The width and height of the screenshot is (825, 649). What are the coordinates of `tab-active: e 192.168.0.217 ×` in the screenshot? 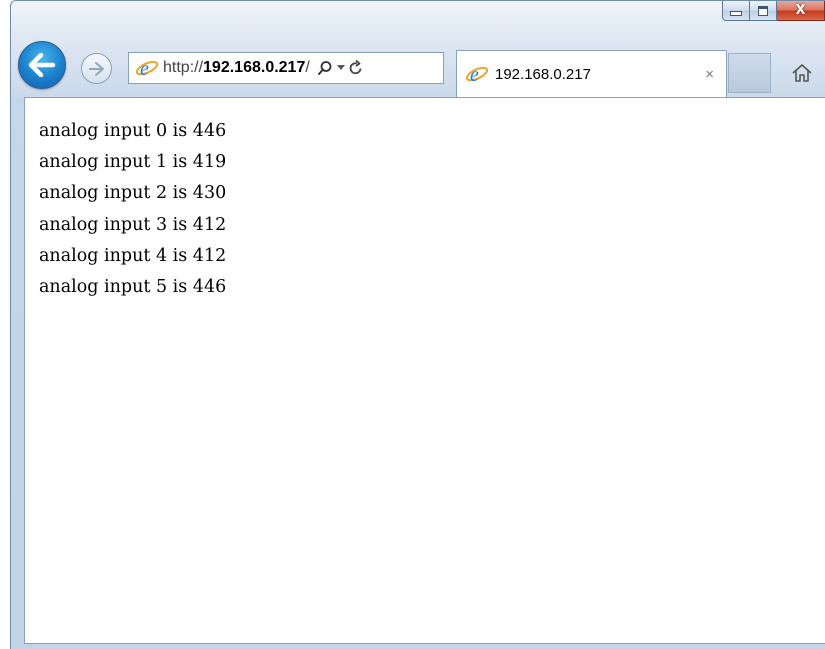 It's located at (591, 73).